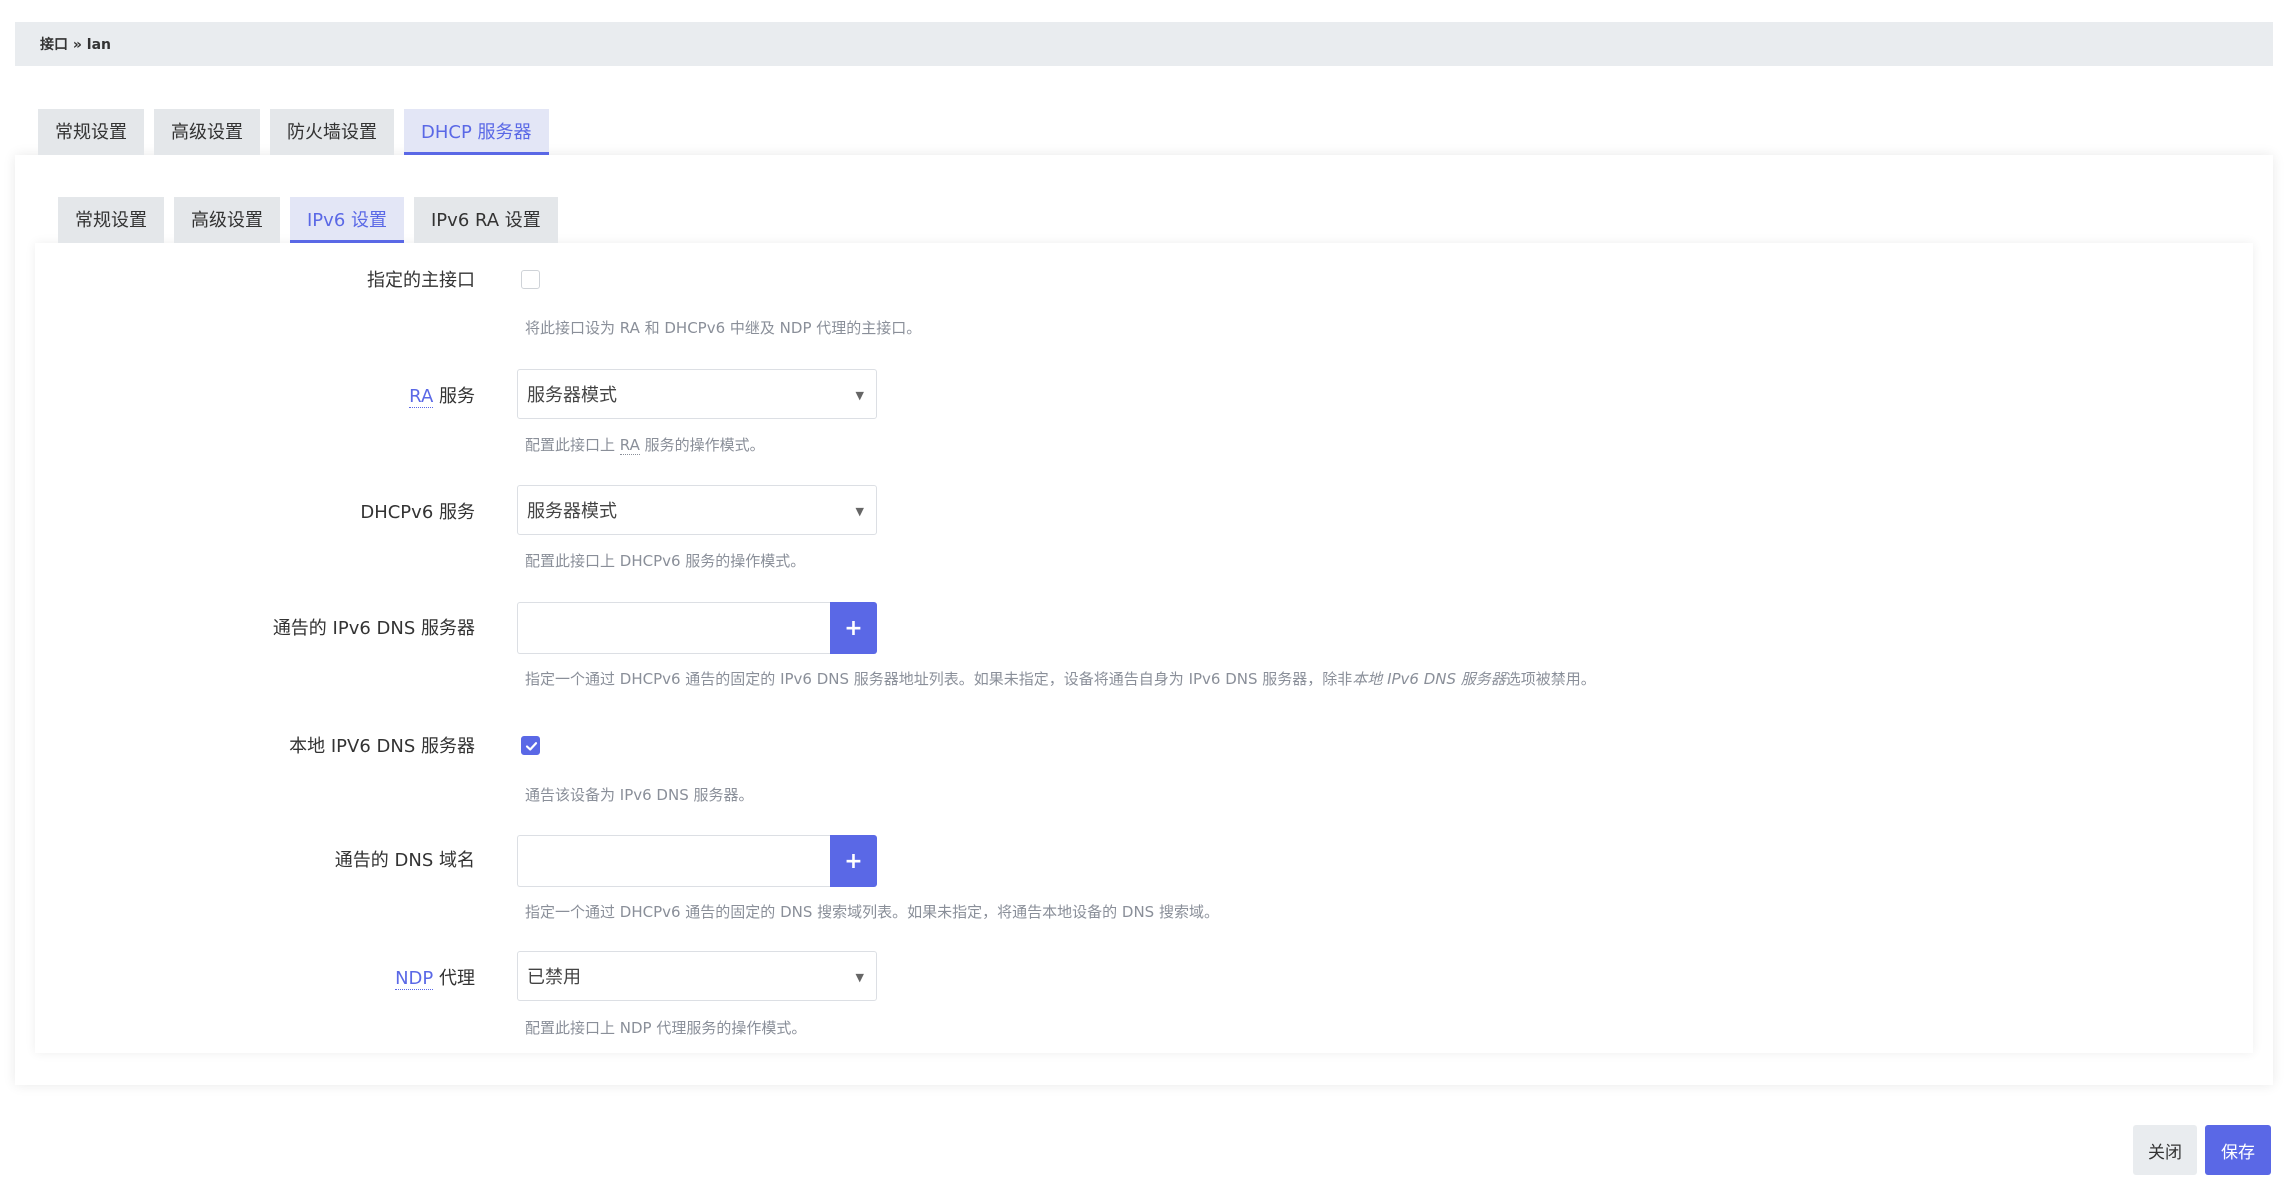  I want to click on tab-label: 防火墙设置, so click(332, 132).